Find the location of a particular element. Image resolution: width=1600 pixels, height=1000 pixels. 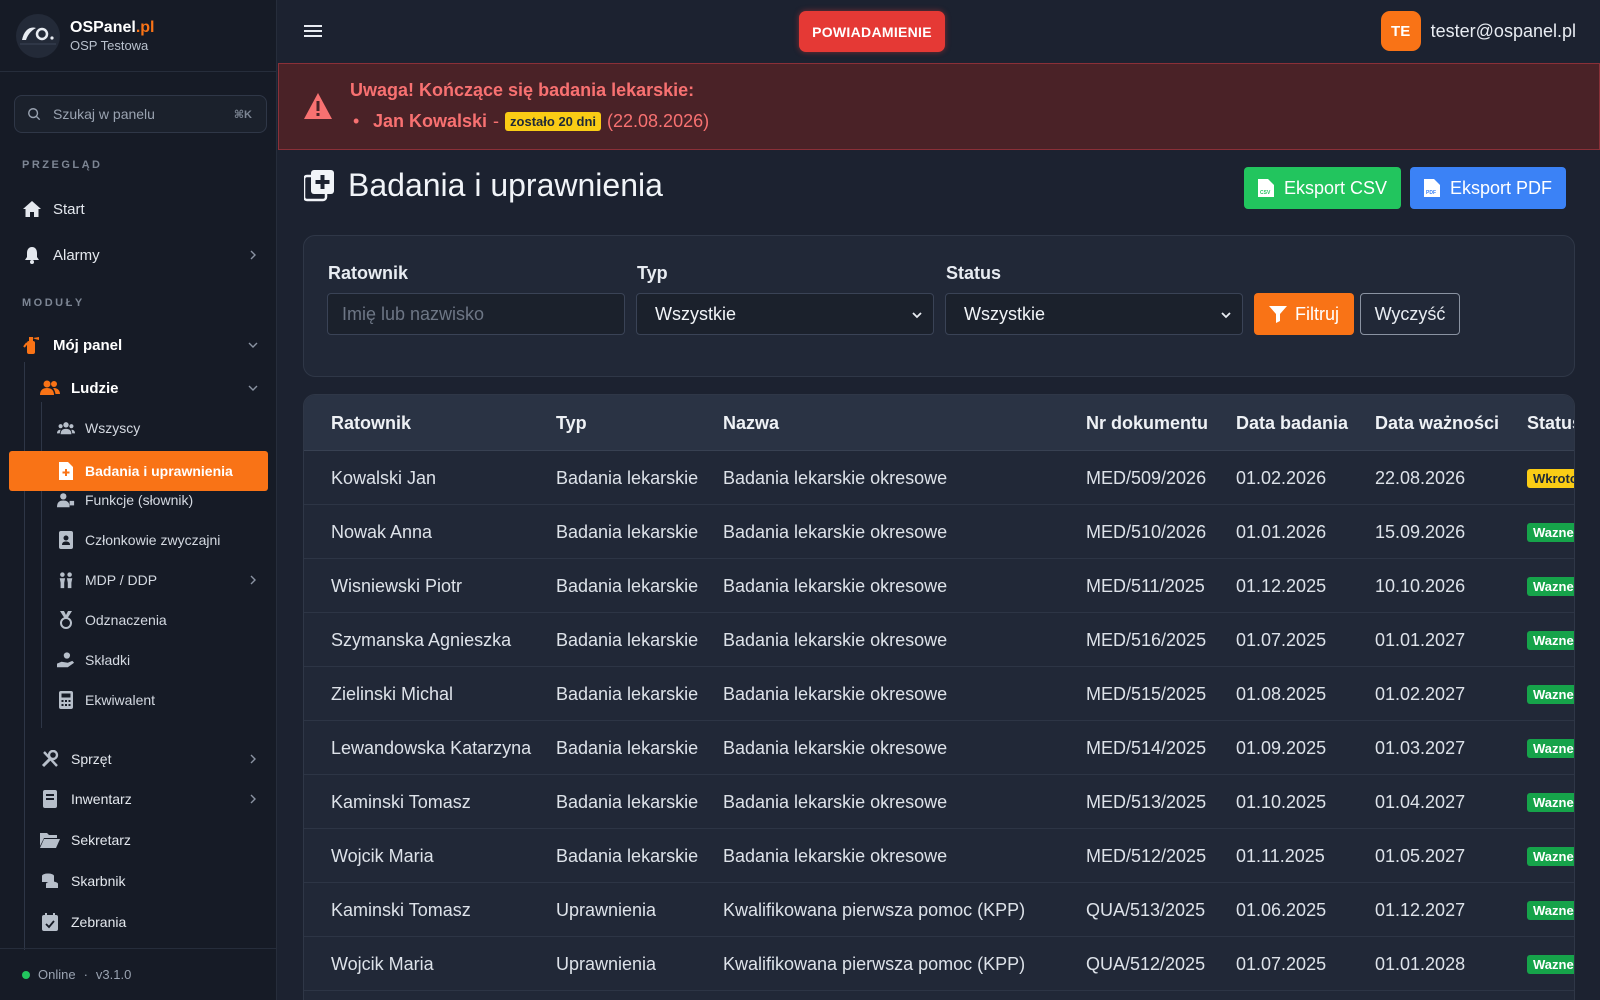

sidebar-item-all-people: Wszyscy is located at coordinates (98, 428).